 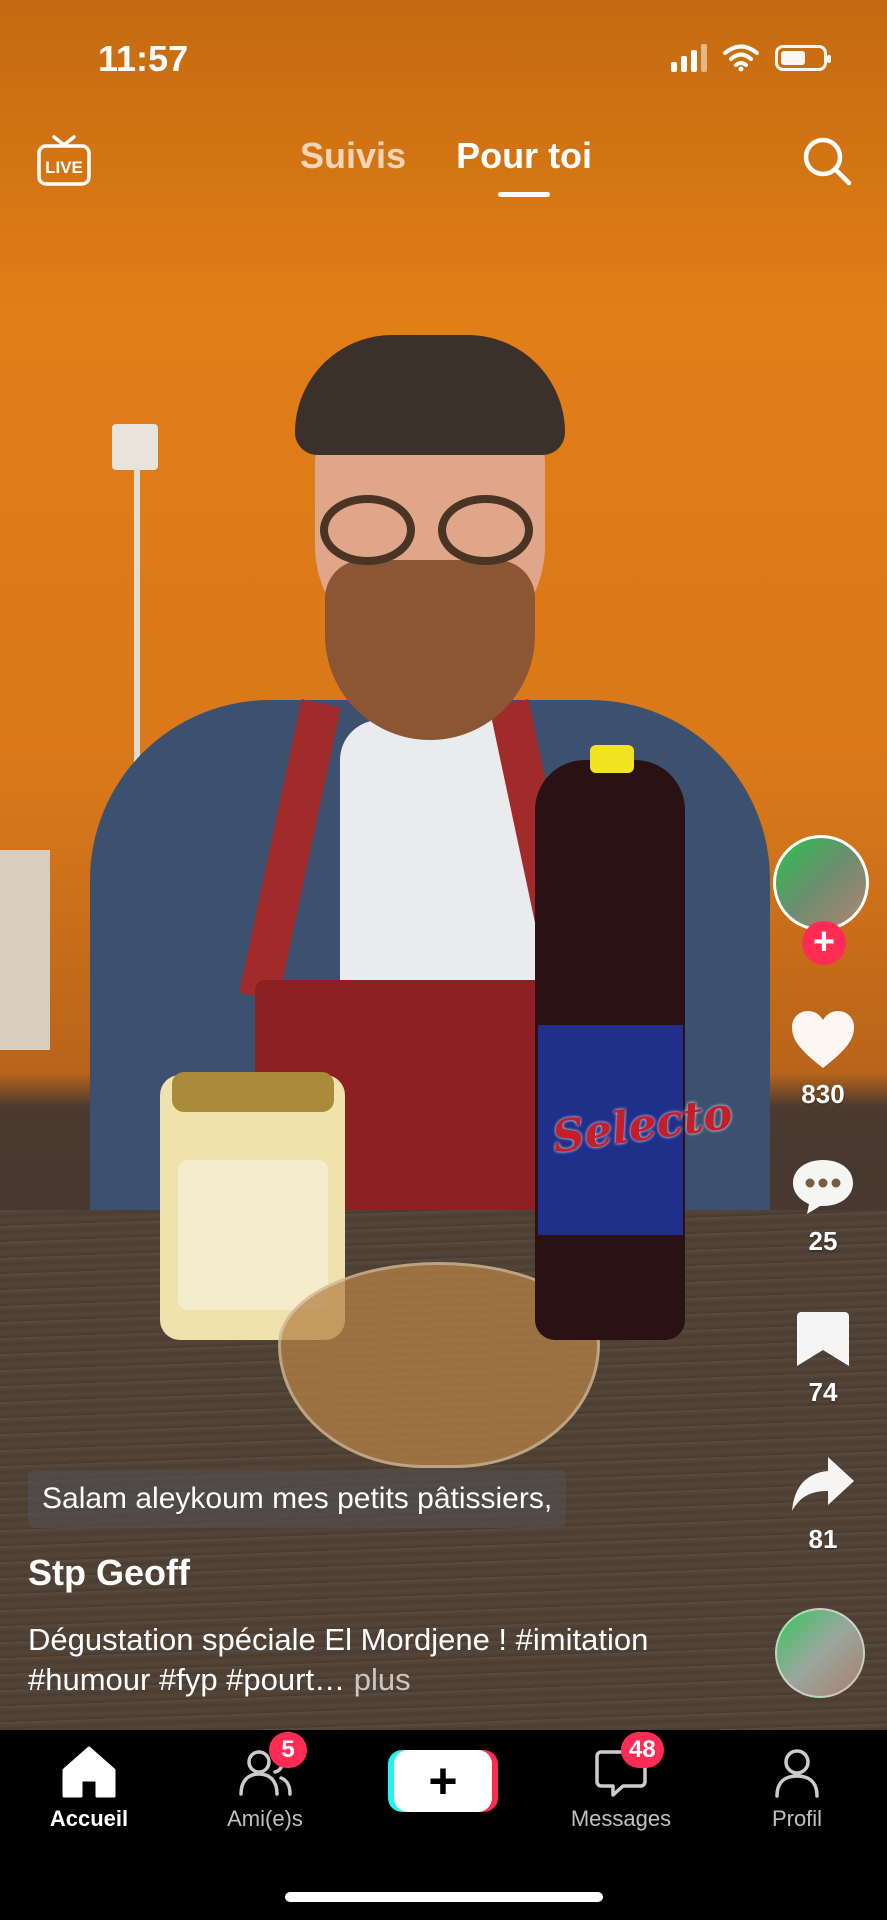 I want to click on power-cable, so click(x=137, y=618).